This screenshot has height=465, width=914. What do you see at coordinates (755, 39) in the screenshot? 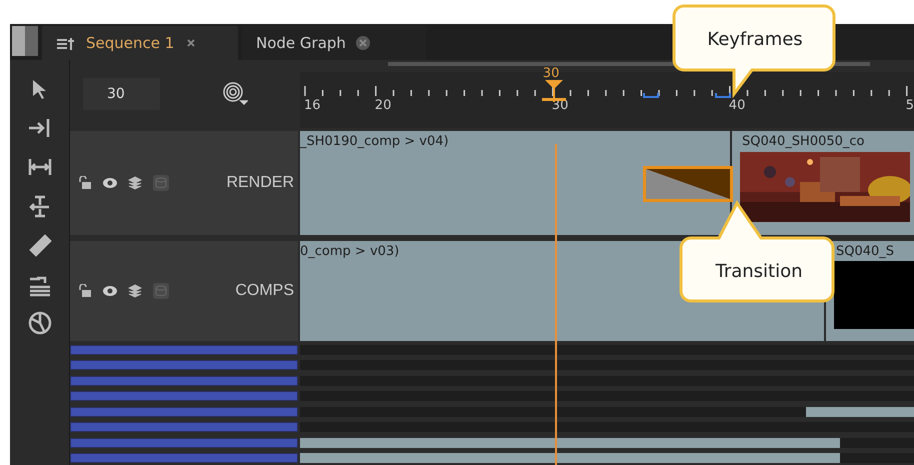
I see `callout-text: Keyframes` at bounding box center [755, 39].